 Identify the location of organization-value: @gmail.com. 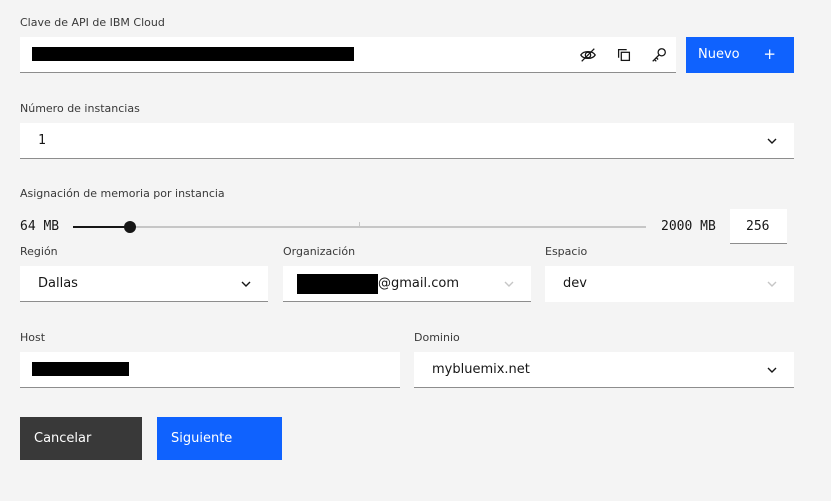
(419, 283).